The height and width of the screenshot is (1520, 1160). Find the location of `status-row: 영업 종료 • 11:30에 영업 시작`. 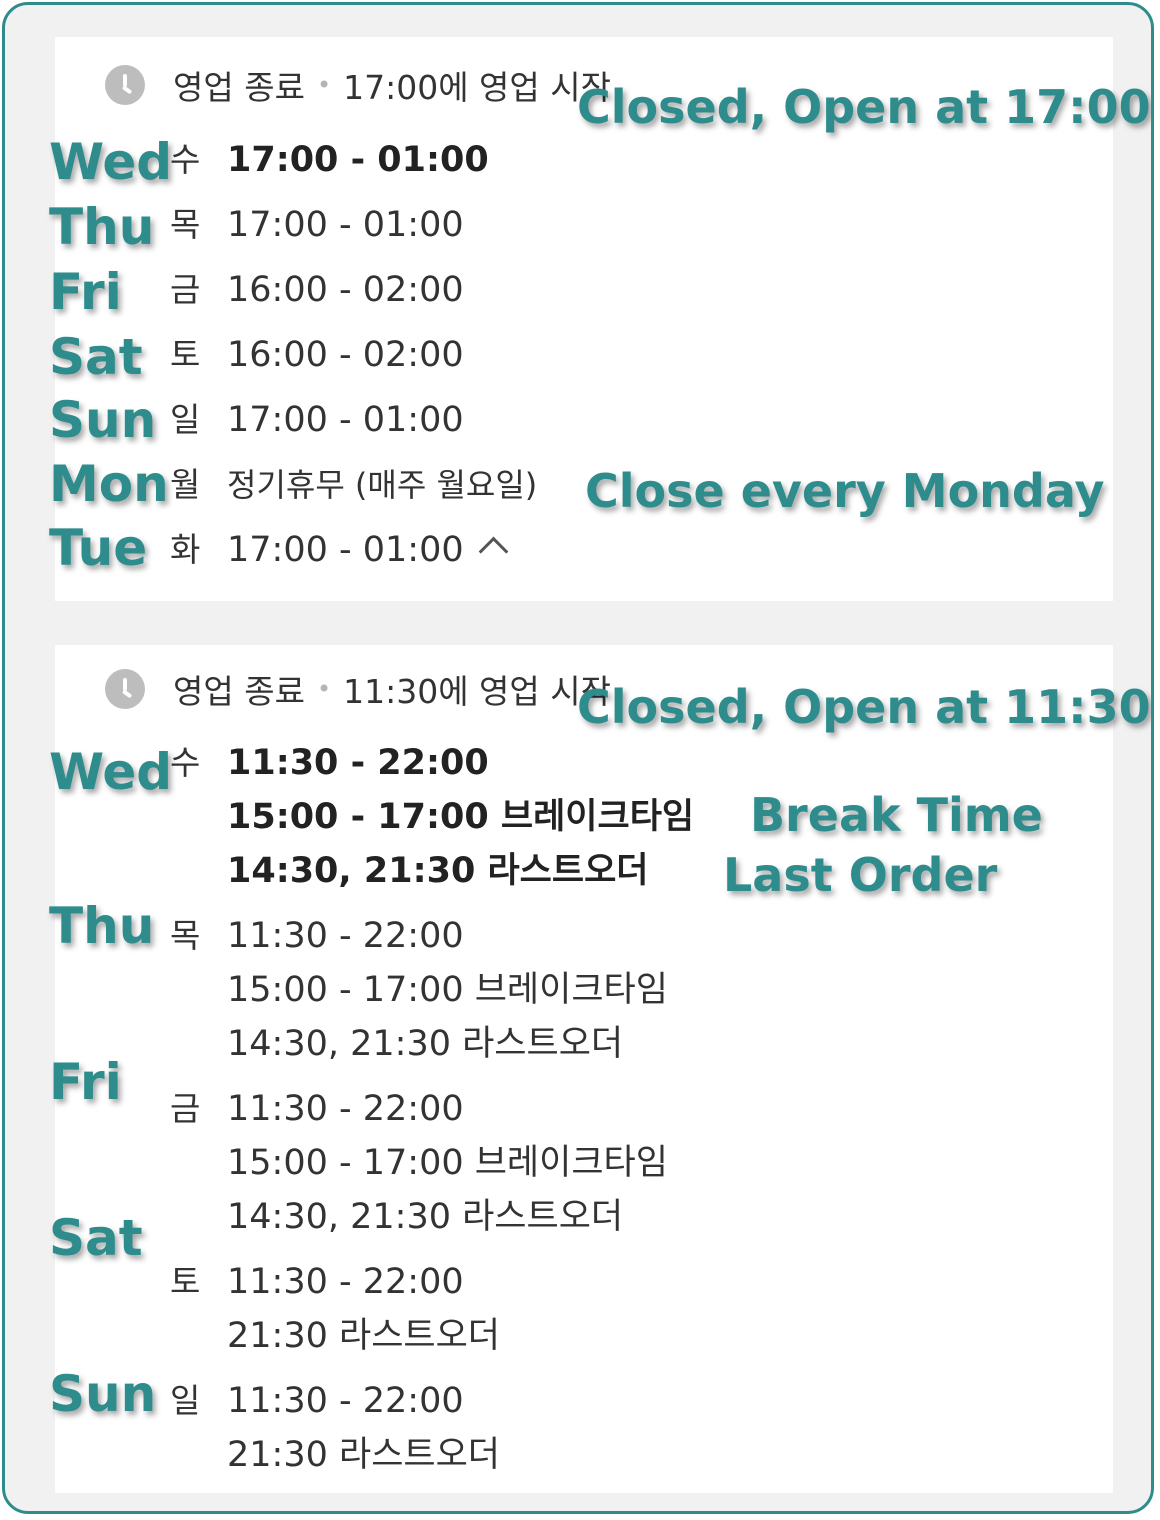

status-row: 영업 종료 • 11:30에 영업 시작 is located at coordinates (358, 689).